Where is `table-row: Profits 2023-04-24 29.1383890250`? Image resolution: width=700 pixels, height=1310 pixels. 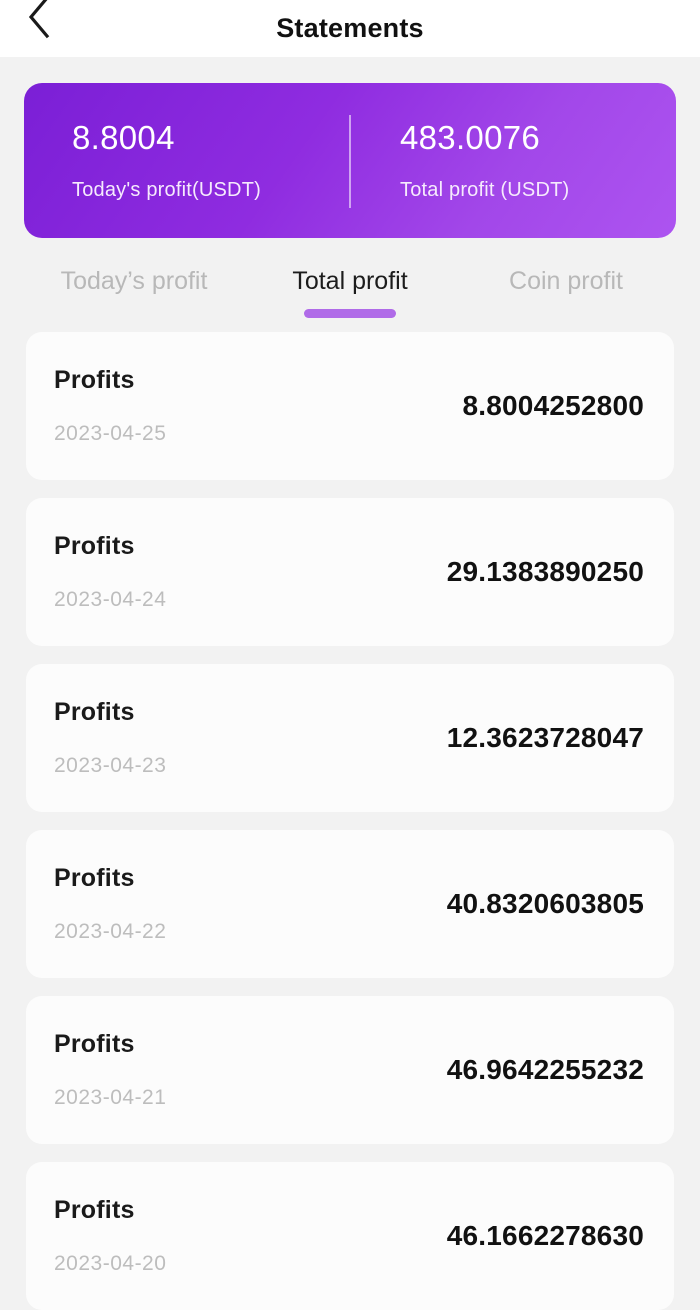 table-row: Profits 2023-04-24 29.1383890250 is located at coordinates (350, 572).